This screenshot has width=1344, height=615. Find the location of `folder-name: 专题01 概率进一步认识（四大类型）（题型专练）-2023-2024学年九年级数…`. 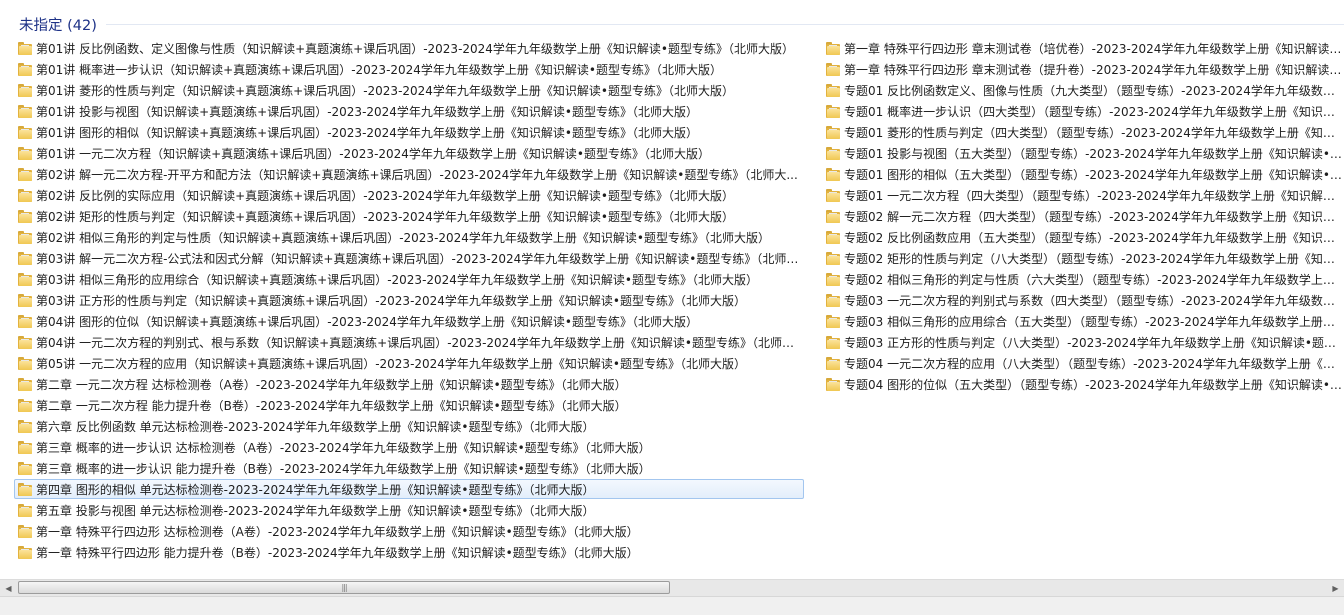

folder-name: 专题01 概率进一步认识（四大类型）（题型专练）-2023-2024学年九年级数… is located at coordinates (1093, 111).